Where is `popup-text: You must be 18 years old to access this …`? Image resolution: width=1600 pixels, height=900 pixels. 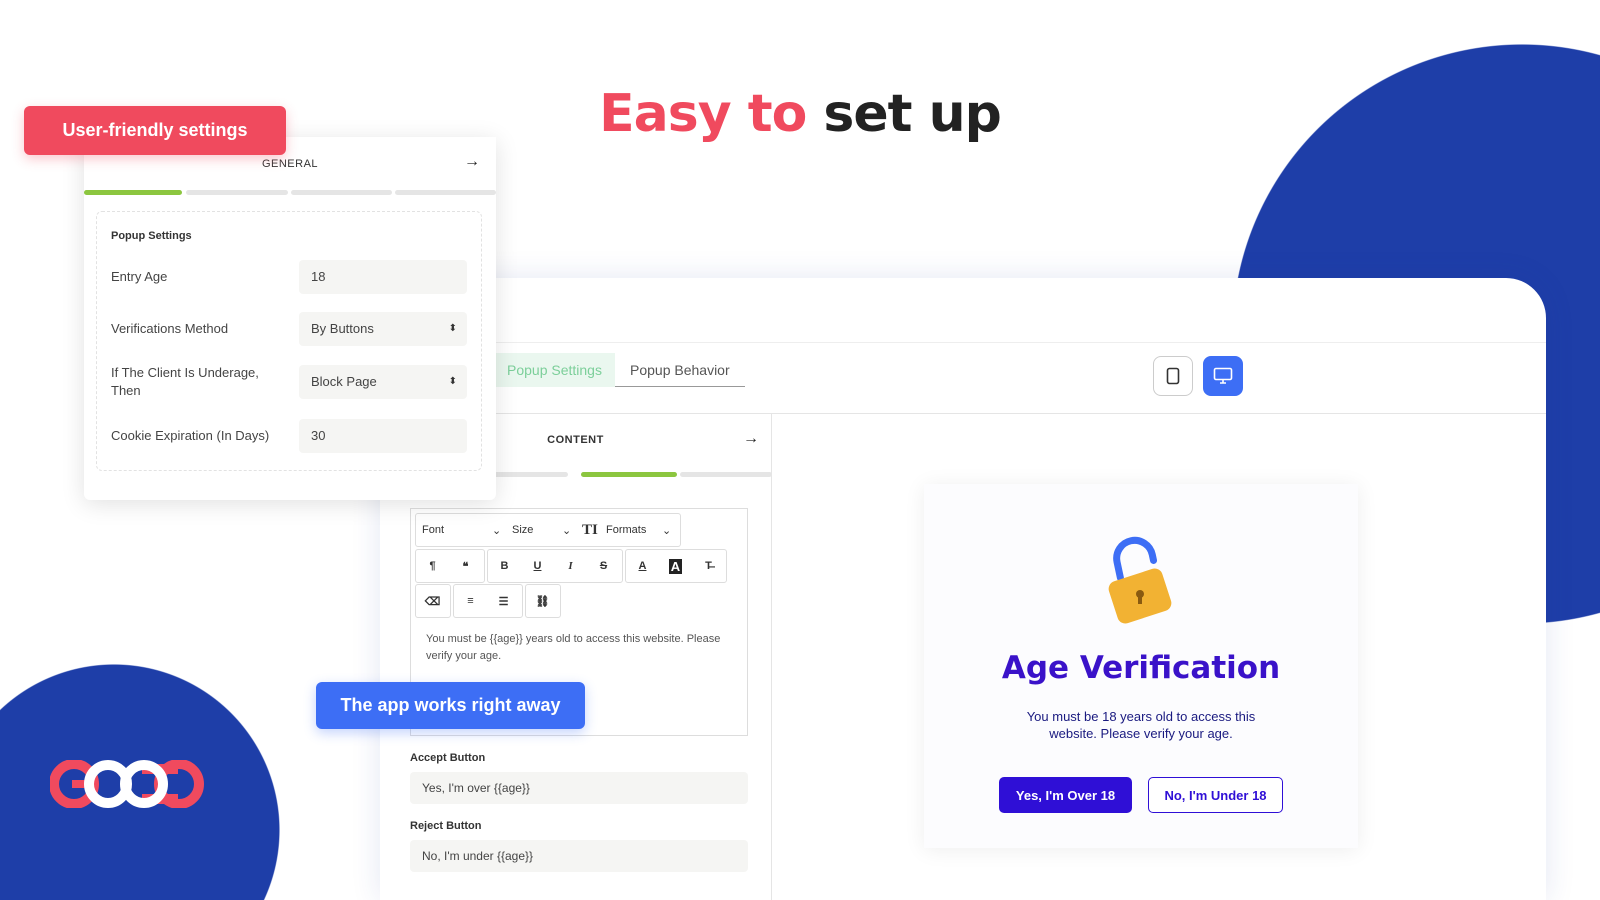 popup-text: You must be 18 years old to access this … is located at coordinates (1141, 725).